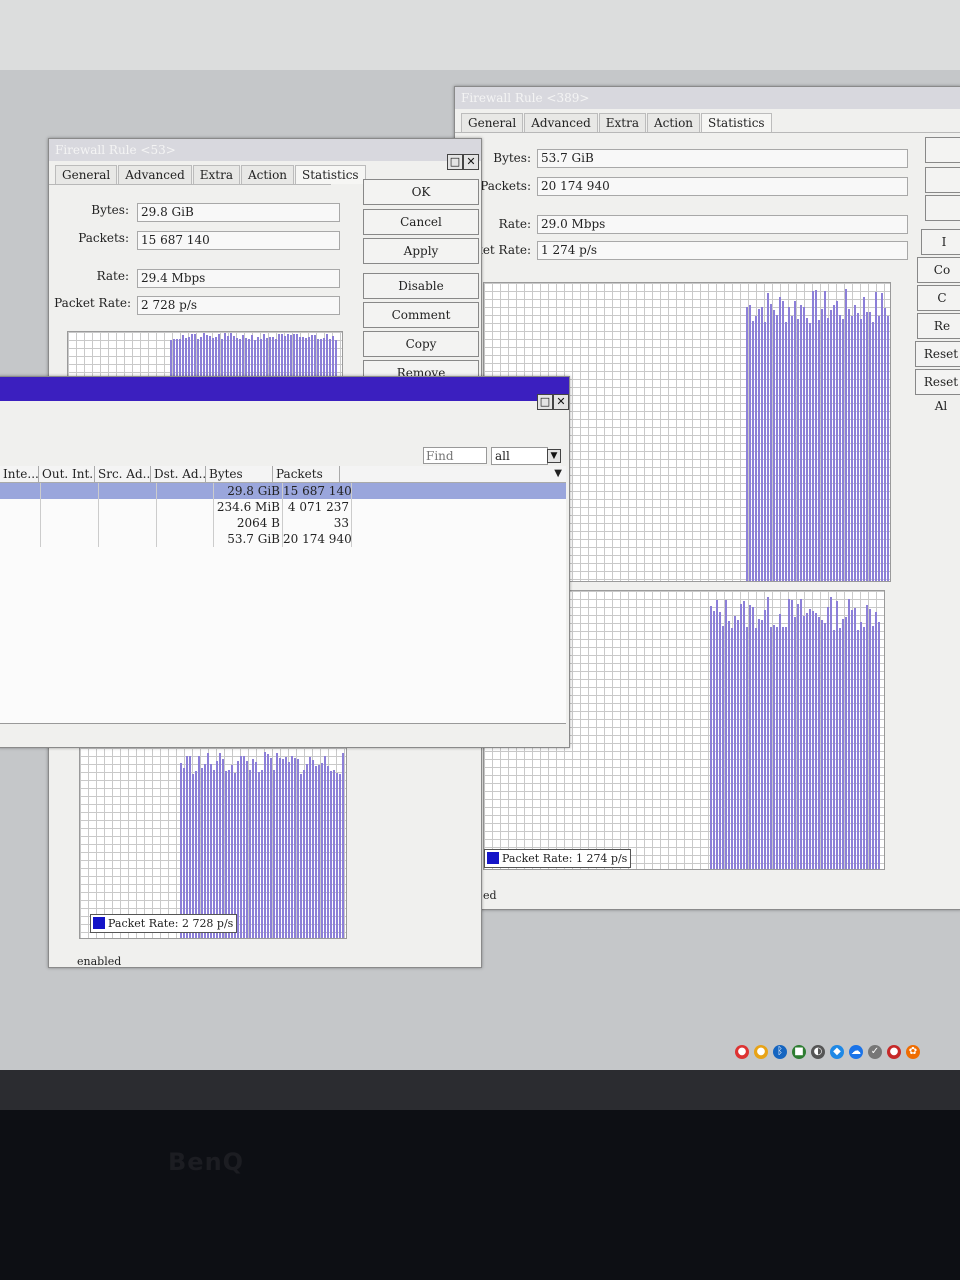 The height and width of the screenshot is (1280, 960). What do you see at coordinates (480, 35) in the screenshot?
I see `background-window` at bounding box center [480, 35].